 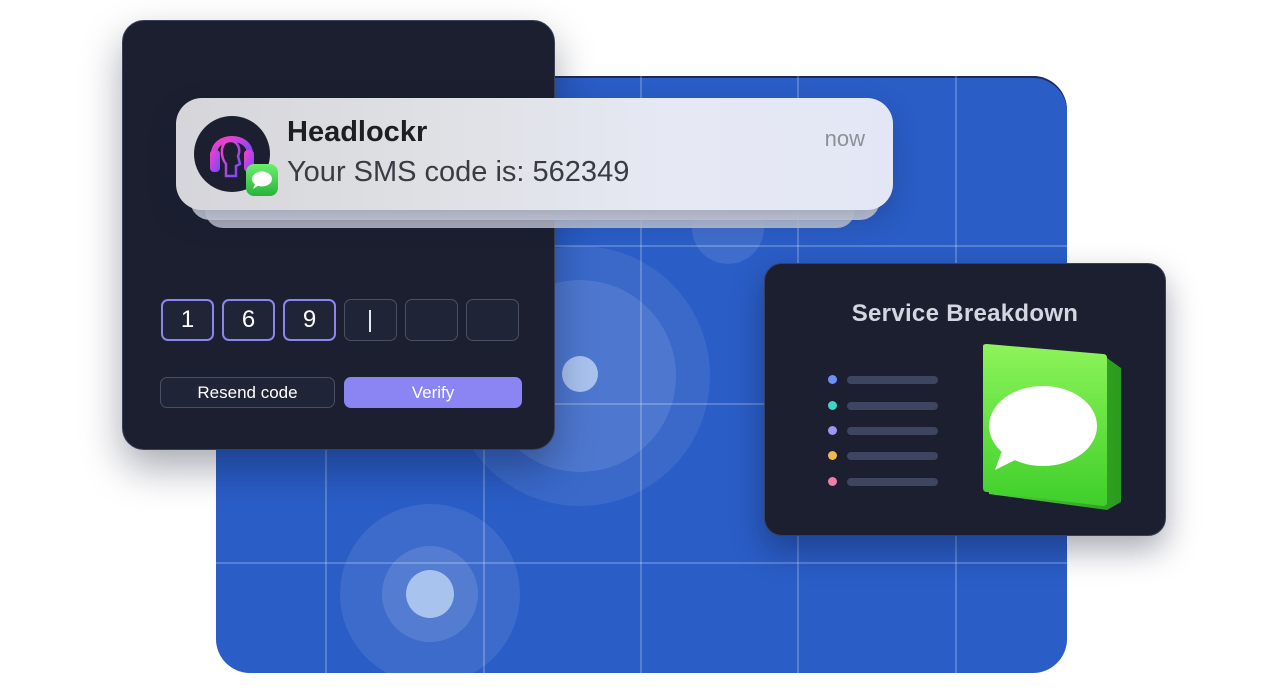 I want to click on sms-notification: Headlockr Your SMS code is: 562349 now, so click(x=534, y=154).